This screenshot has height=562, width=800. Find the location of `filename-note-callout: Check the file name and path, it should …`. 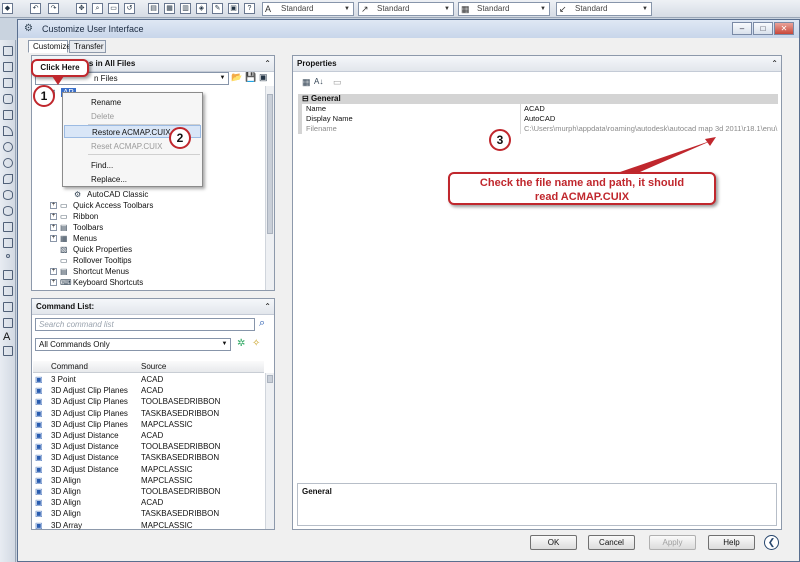

filename-note-callout: Check the file name and path, it should … is located at coordinates (582, 188).